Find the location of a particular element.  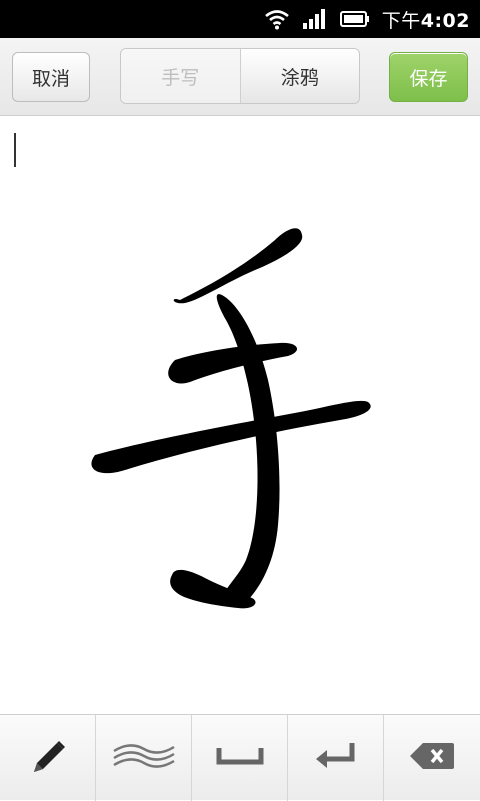

top-action-bar: 取消 手写 涂鸦 保存 is located at coordinates (240, 77).